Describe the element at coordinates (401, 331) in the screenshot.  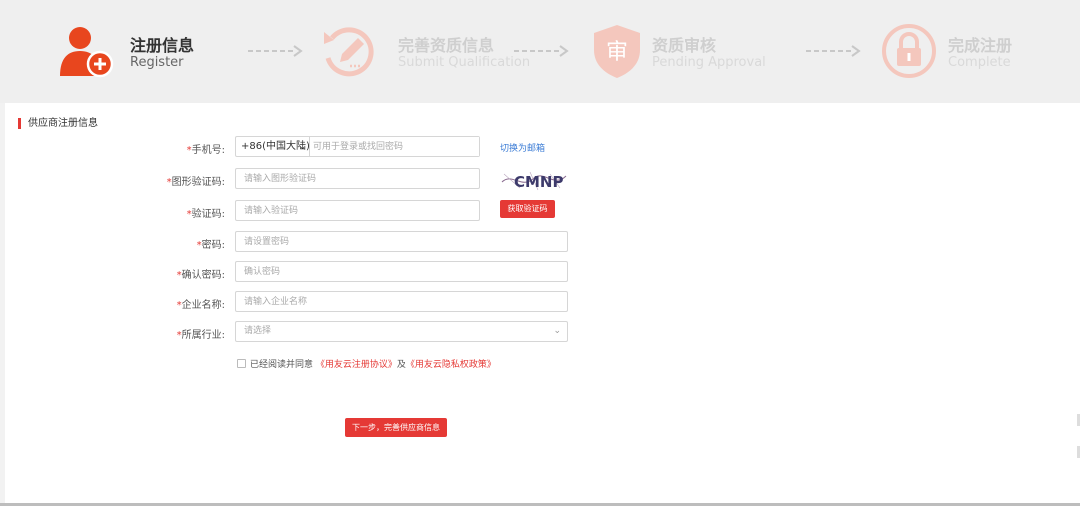
I see `industry-select: 请选择 ⌄` at that location.